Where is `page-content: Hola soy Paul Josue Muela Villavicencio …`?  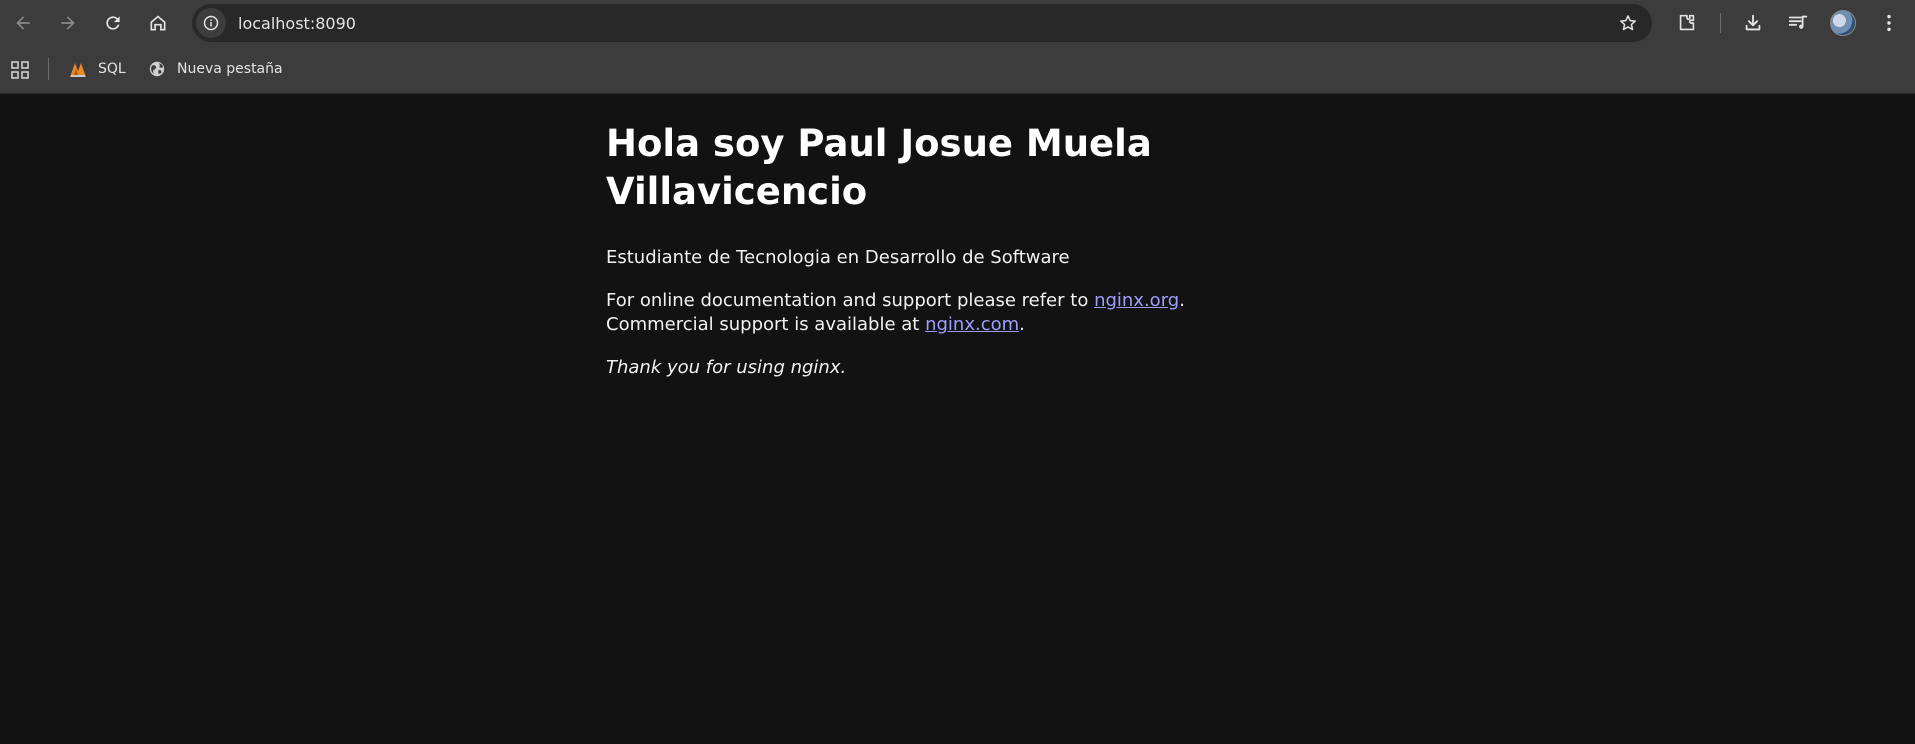 page-content: Hola soy Paul Josue Muela Villavicencio … is located at coordinates (956, 250).